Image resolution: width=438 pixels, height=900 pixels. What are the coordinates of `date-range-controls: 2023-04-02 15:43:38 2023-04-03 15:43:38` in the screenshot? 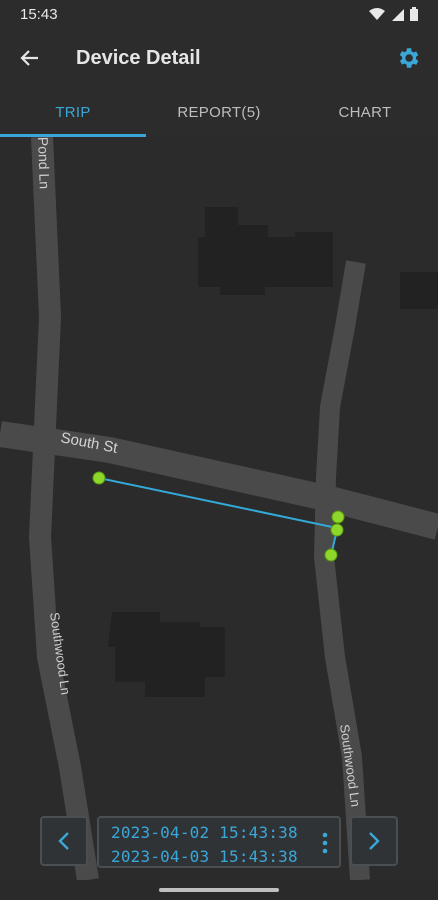 It's located at (219, 843).